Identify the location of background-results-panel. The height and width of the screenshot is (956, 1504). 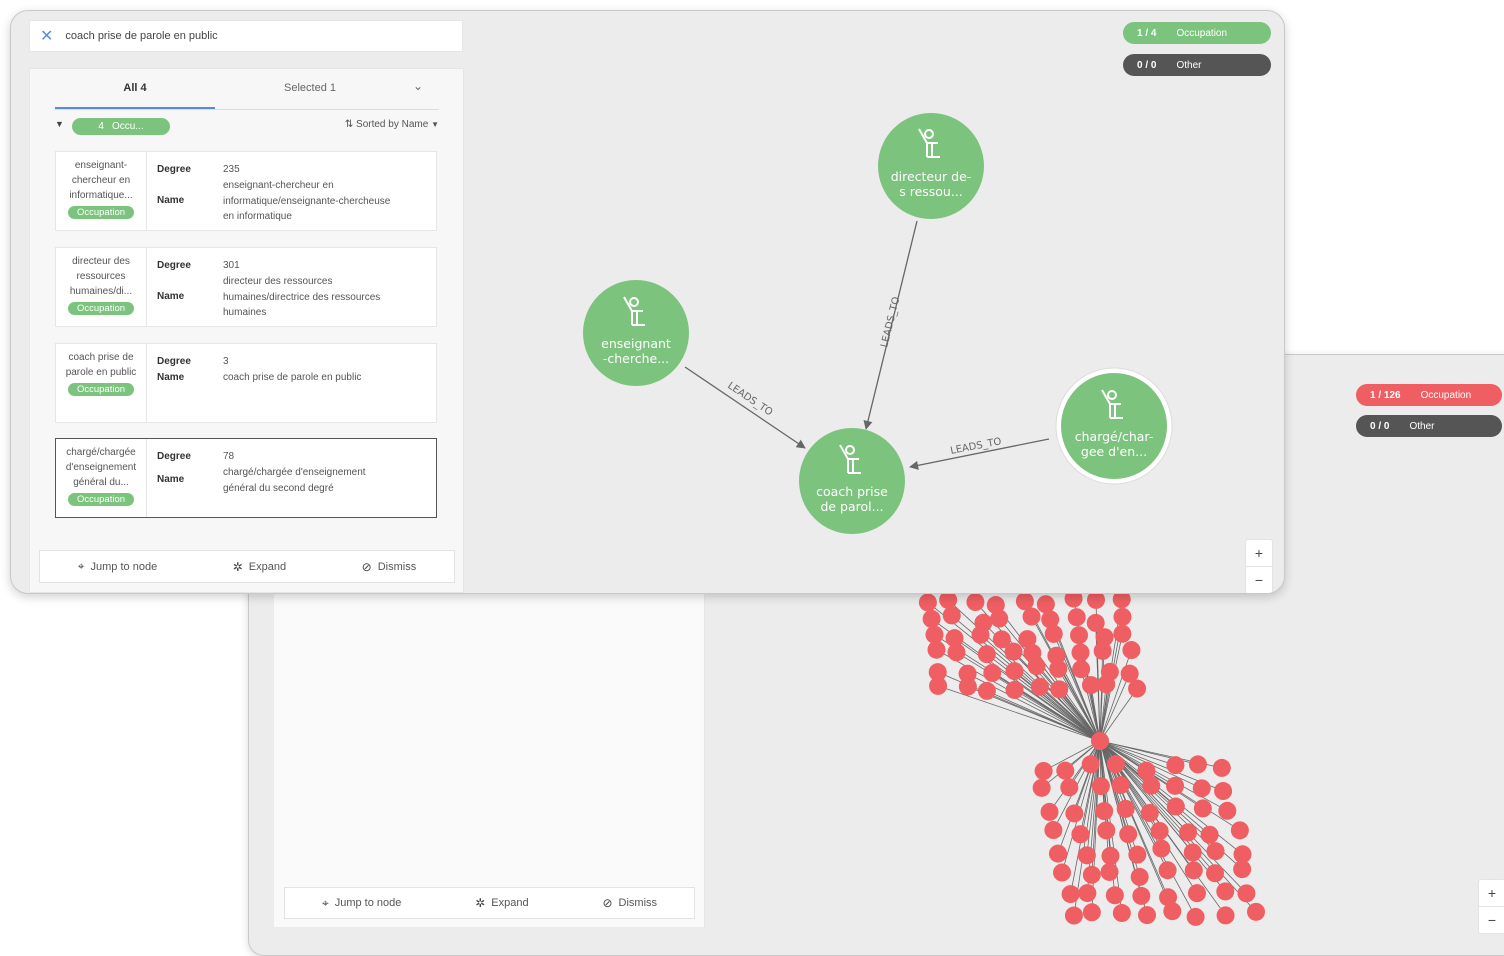
(489, 758).